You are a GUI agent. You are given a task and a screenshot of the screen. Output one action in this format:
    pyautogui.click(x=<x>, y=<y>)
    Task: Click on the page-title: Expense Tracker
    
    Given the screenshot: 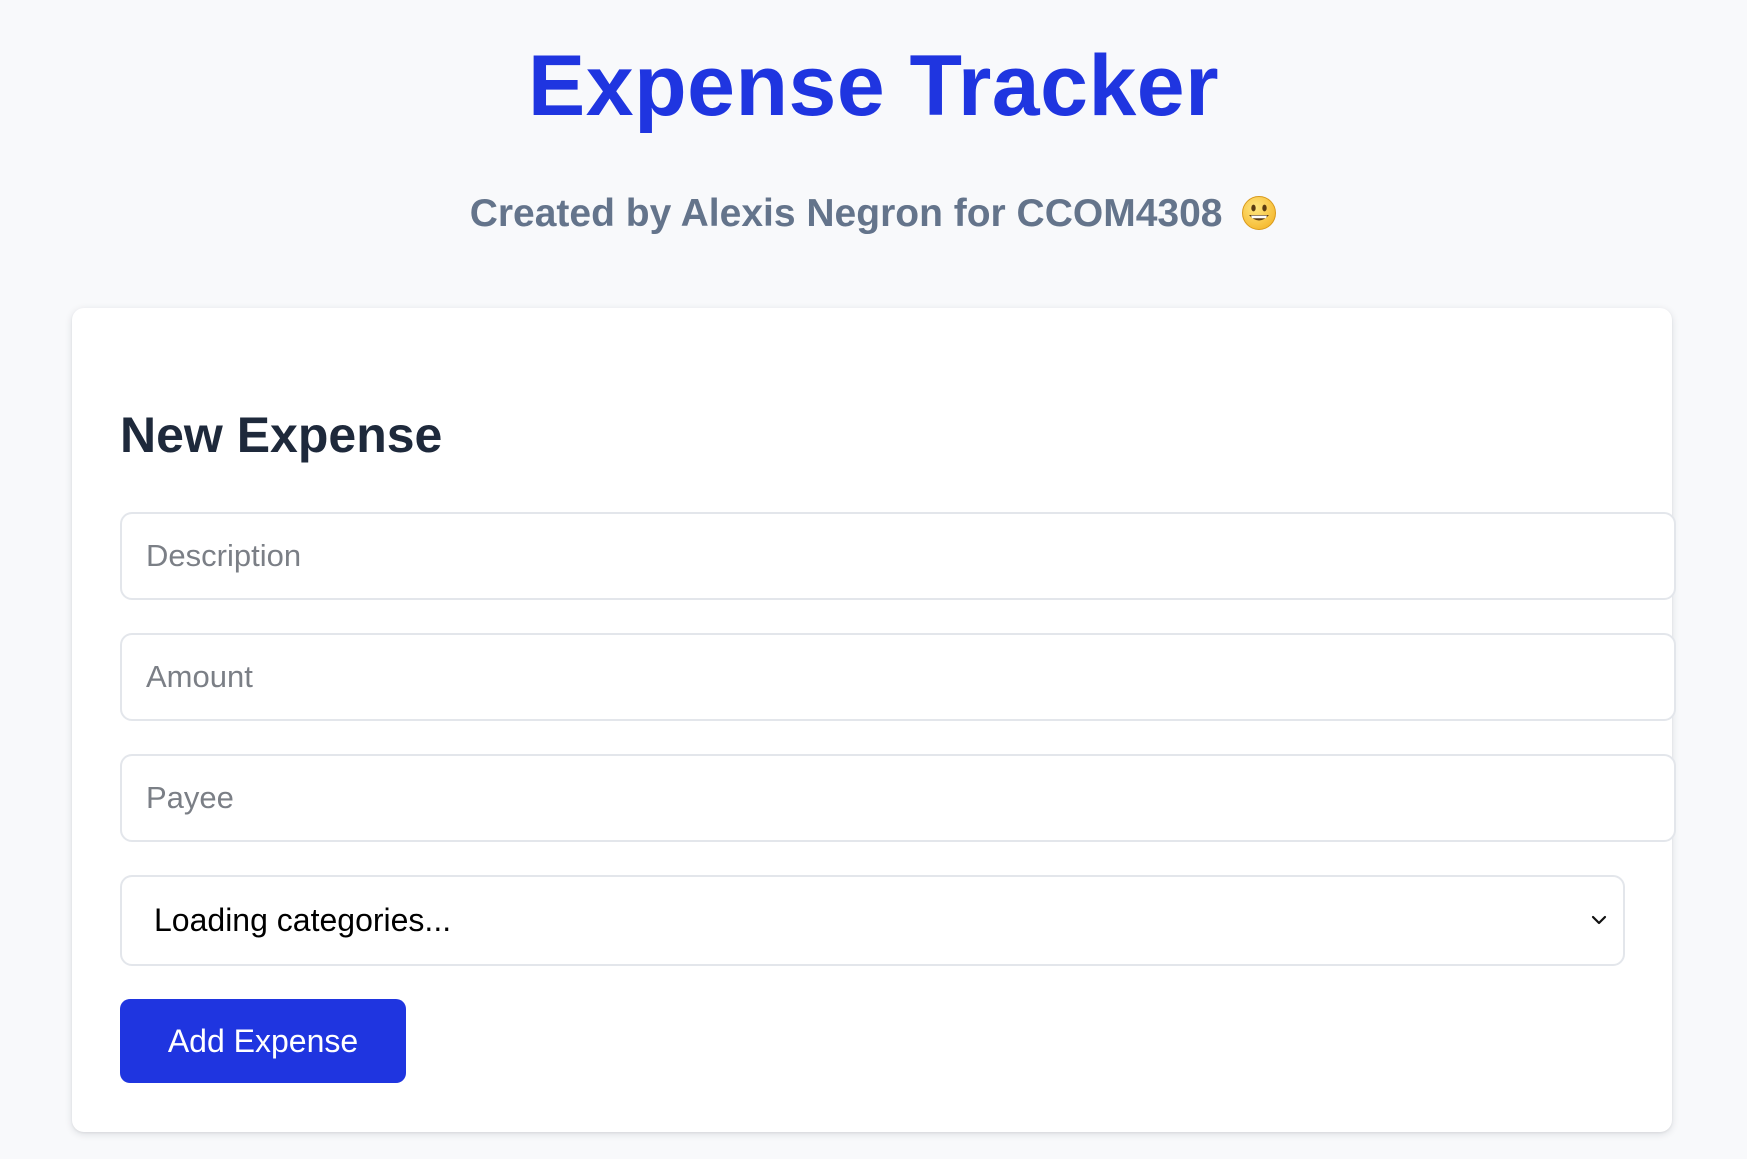 What is the action you would take?
    pyautogui.click(x=873, y=86)
    